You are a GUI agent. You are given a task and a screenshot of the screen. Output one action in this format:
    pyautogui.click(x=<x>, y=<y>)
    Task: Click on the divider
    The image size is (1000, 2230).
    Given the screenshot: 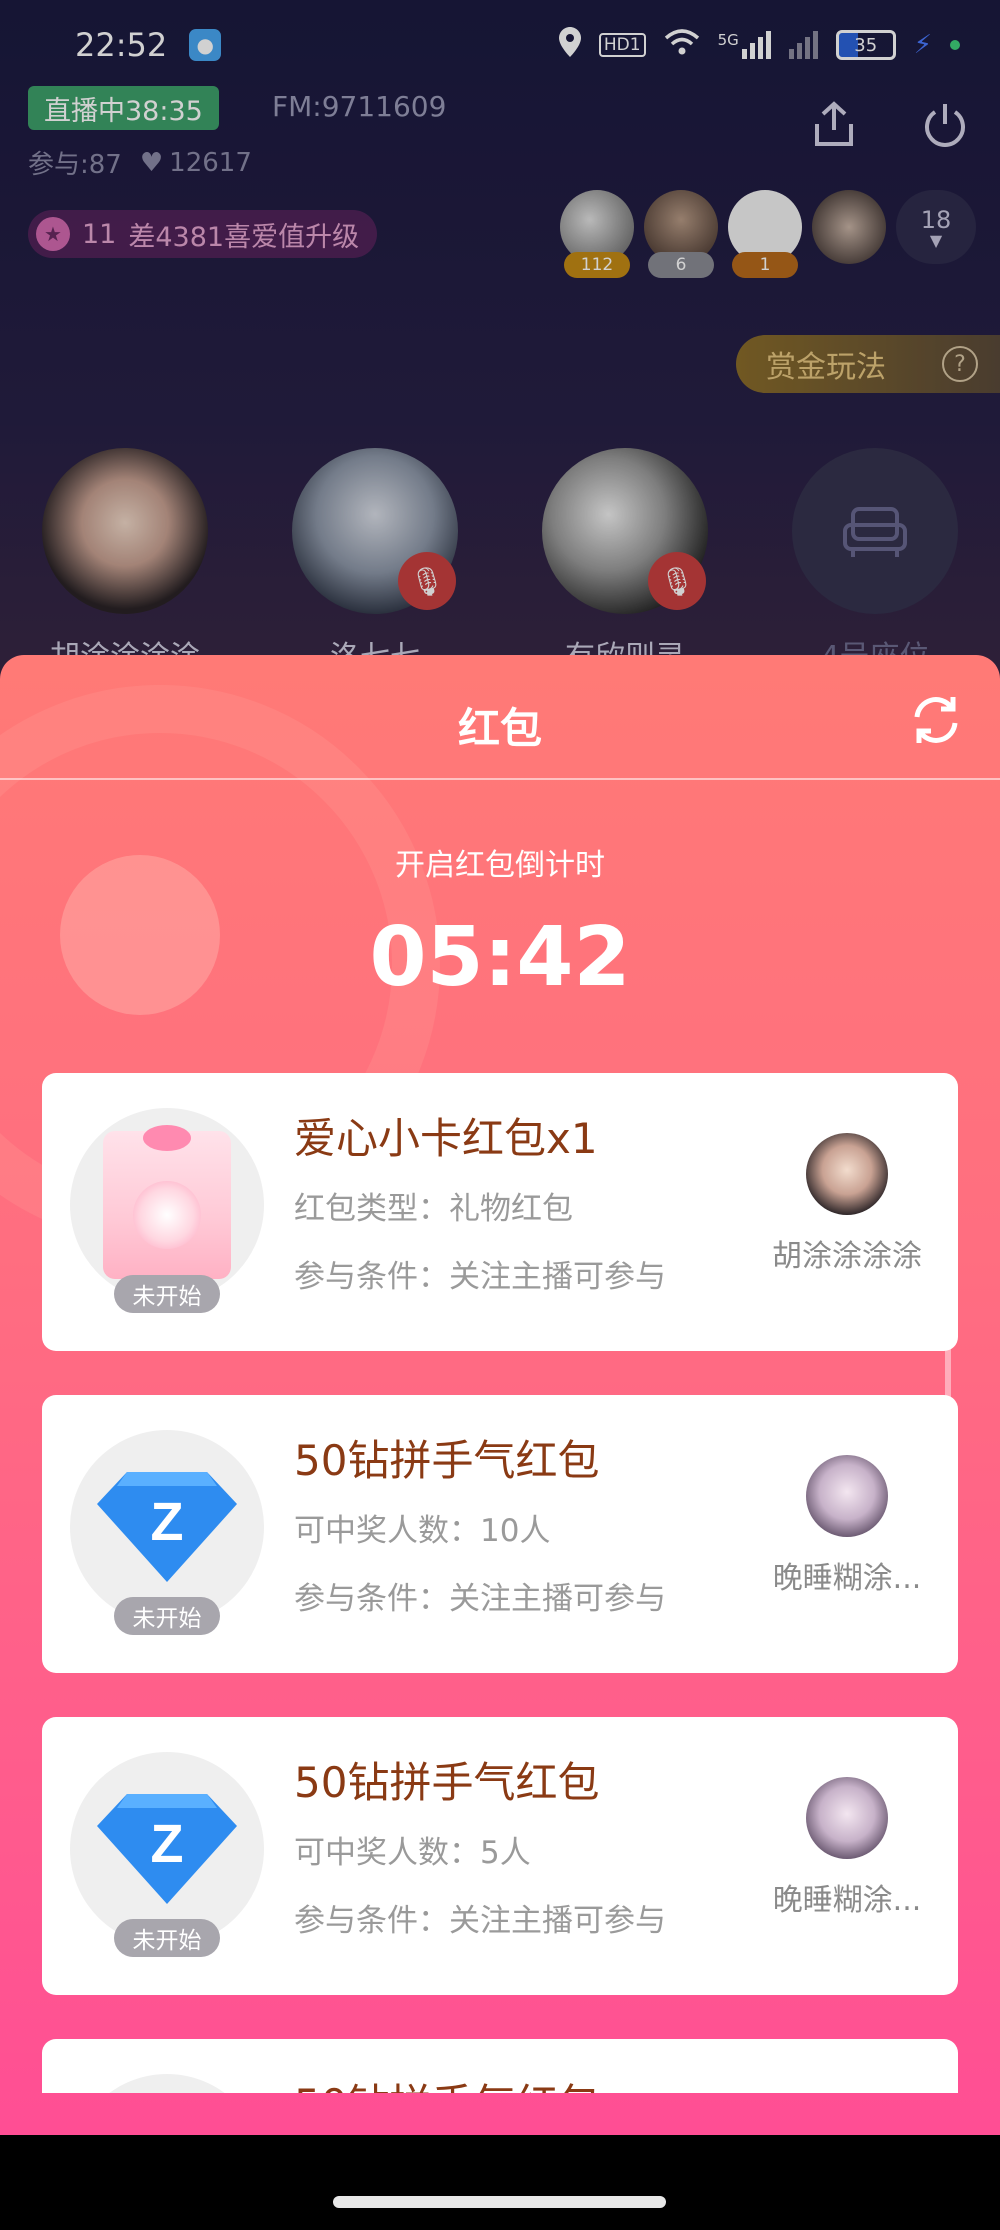 What is the action you would take?
    pyautogui.click(x=500, y=779)
    